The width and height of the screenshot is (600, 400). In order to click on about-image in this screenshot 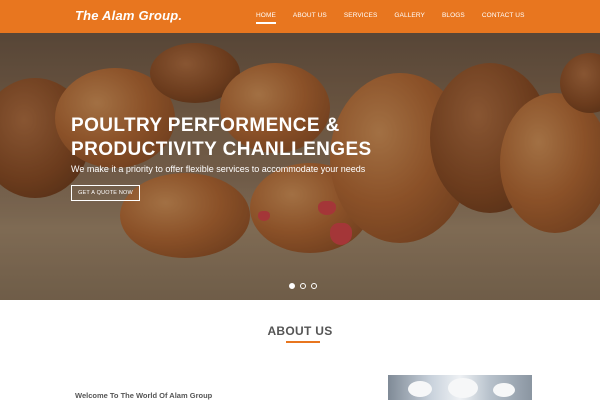, I will do `click(460, 387)`.